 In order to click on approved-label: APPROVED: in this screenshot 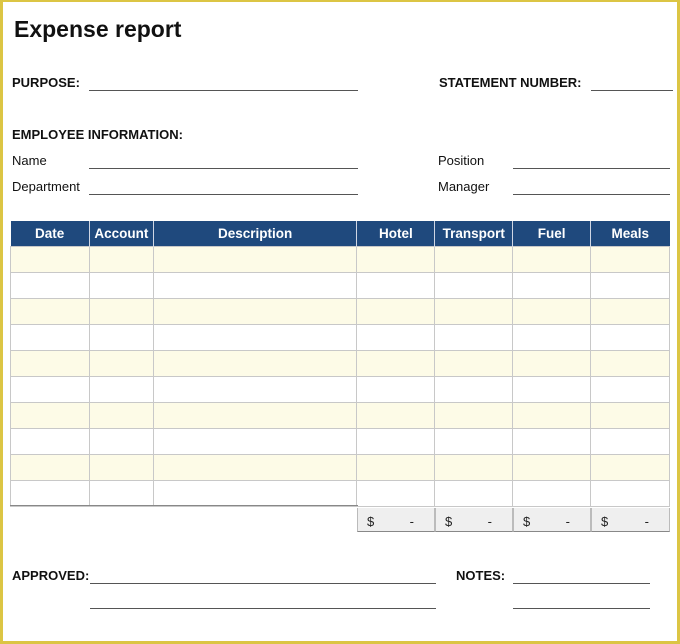, I will do `click(51, 575)`.